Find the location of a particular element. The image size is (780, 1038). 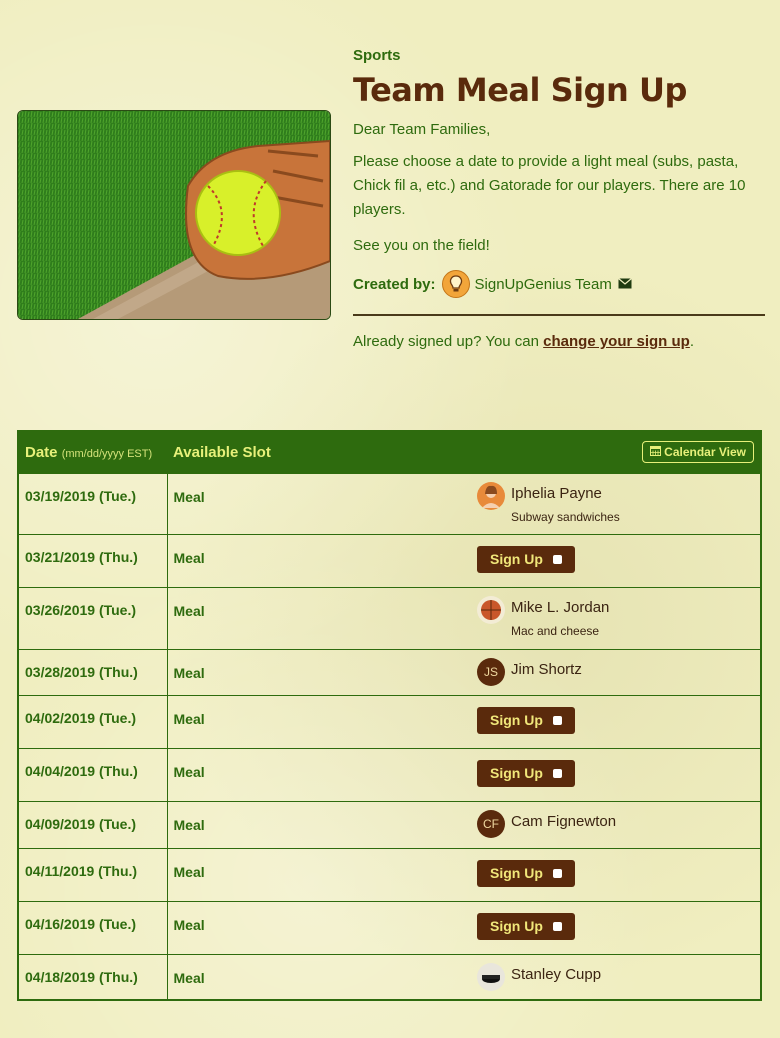

avatar: JS is located at coordinates (491, 671).